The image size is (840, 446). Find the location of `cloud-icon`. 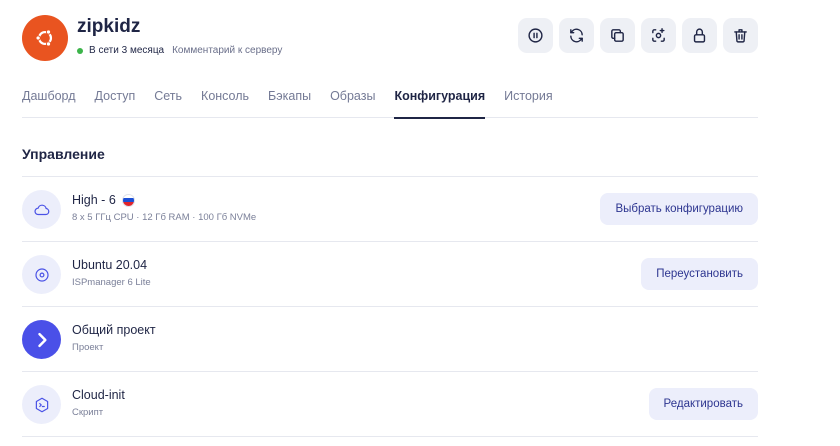

cloud-icon is located at coordinates (41, 209).